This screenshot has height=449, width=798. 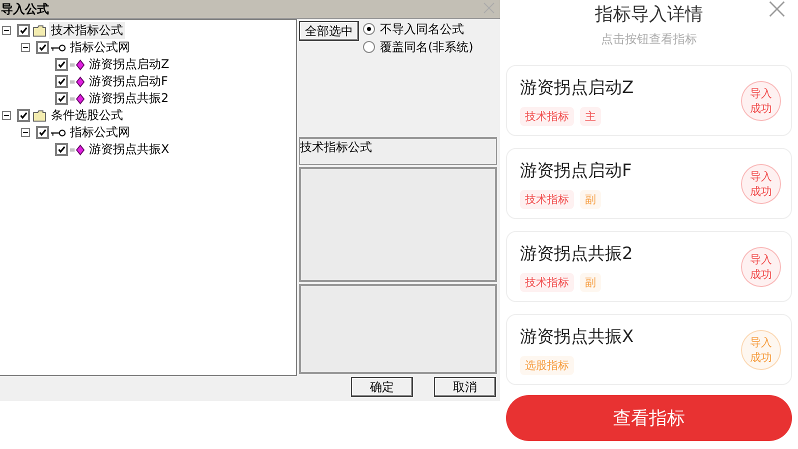 What do you see at coordinates (649, 418) in the screenshot?
I see `view-button: 查看指标` at bounding box center [649, 418].